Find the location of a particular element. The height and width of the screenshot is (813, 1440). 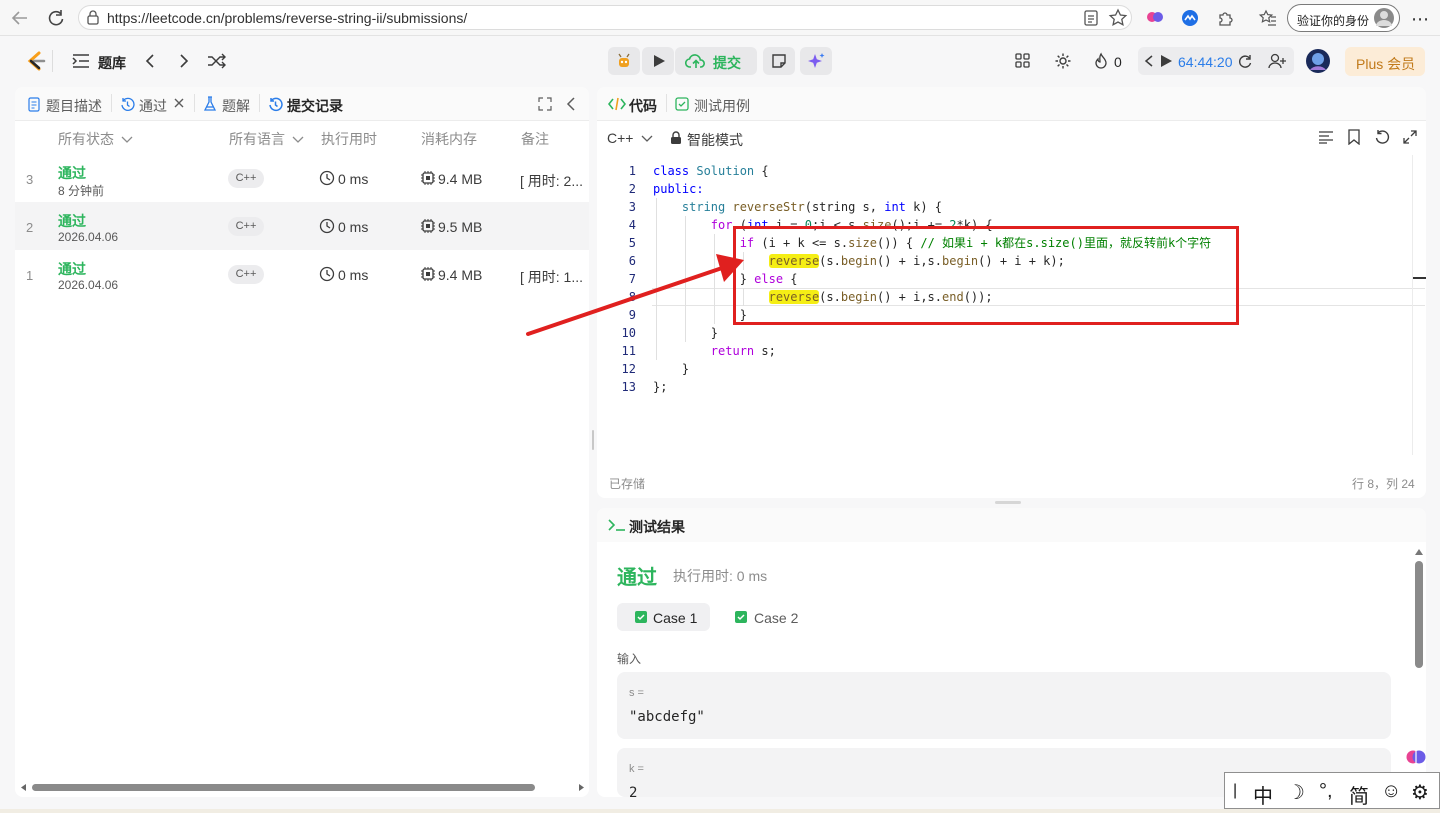

smart-mode-toggle: 智能模式 is located at coordinates (715, 140).